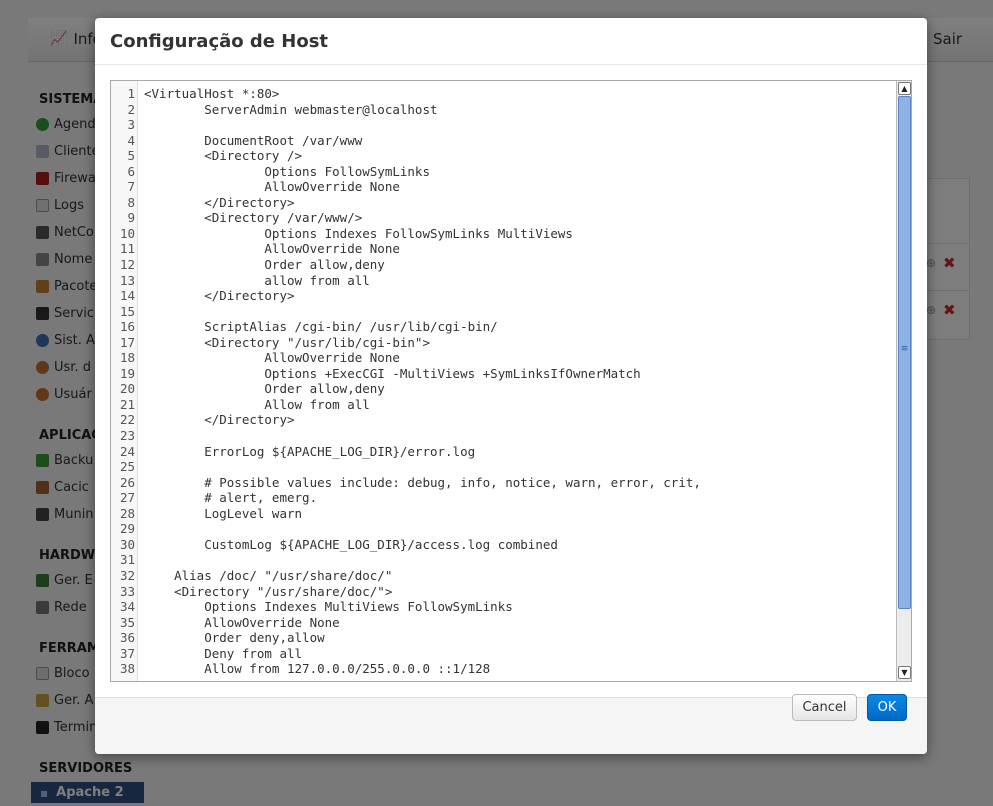  Describe the element at coordinates (503, 358) in the screenshot. I see `code-line: 18 AllowOverride None` at that location.